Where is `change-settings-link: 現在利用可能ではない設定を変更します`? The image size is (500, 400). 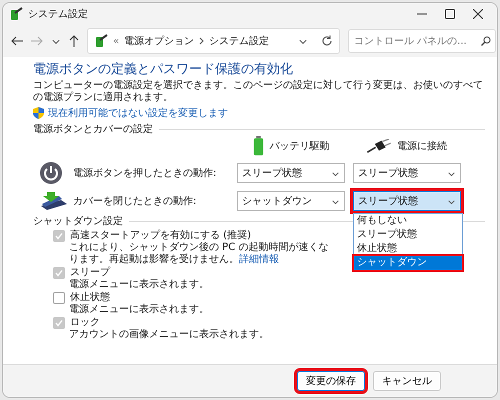 change-settings-link: 現在利用可能ではない設定を変更します is located at coordinates (138, 113).